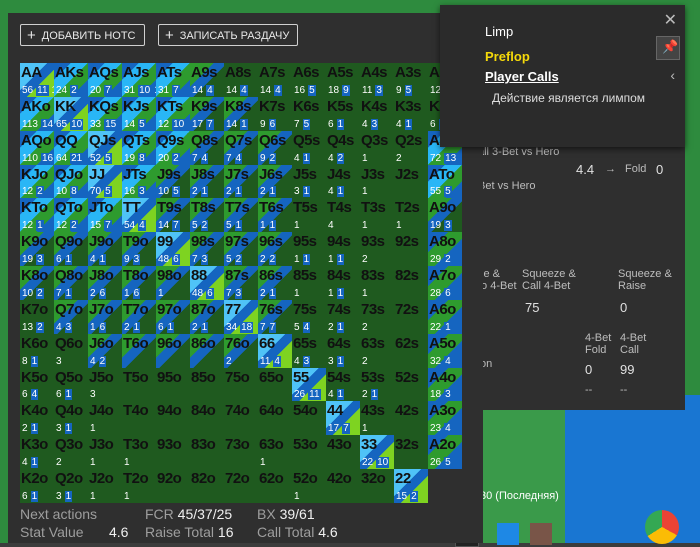  What do you see at coordinates (275, 350) in the screenshot?
I see `hand-cell: 66 11 4` at bounding box center [275, 350].